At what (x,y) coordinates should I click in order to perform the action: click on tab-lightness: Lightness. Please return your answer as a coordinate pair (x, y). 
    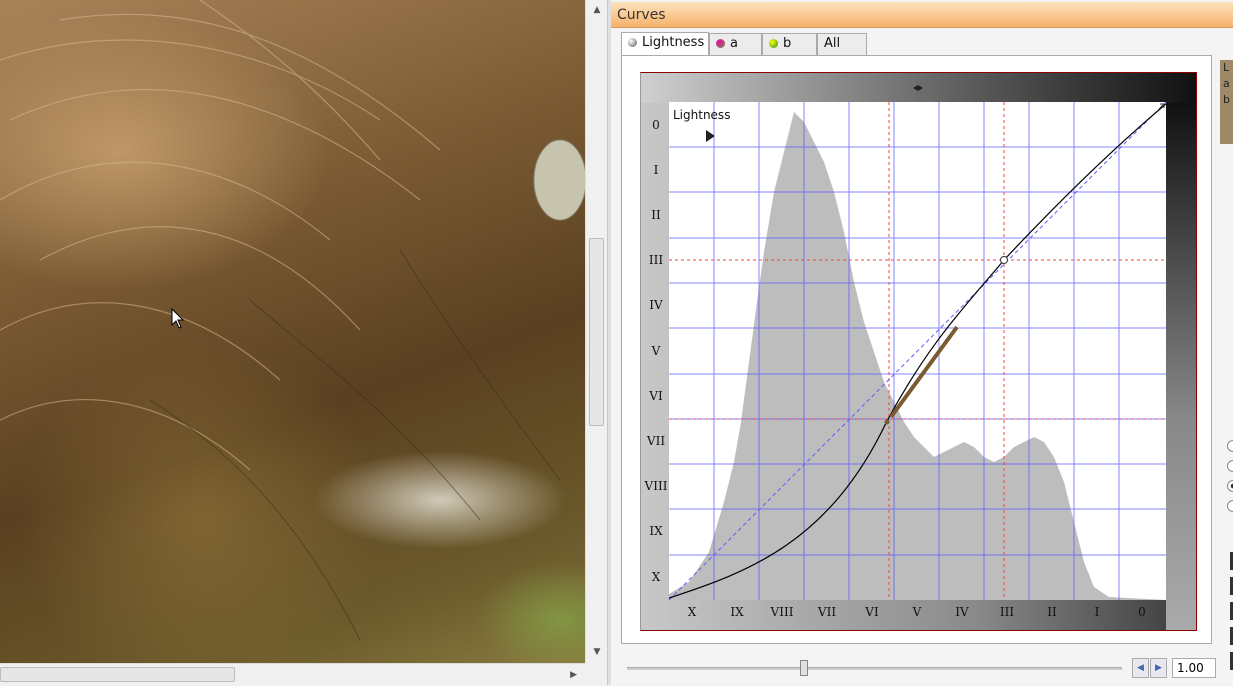
    Looking at the image, I should click on (665, 44).